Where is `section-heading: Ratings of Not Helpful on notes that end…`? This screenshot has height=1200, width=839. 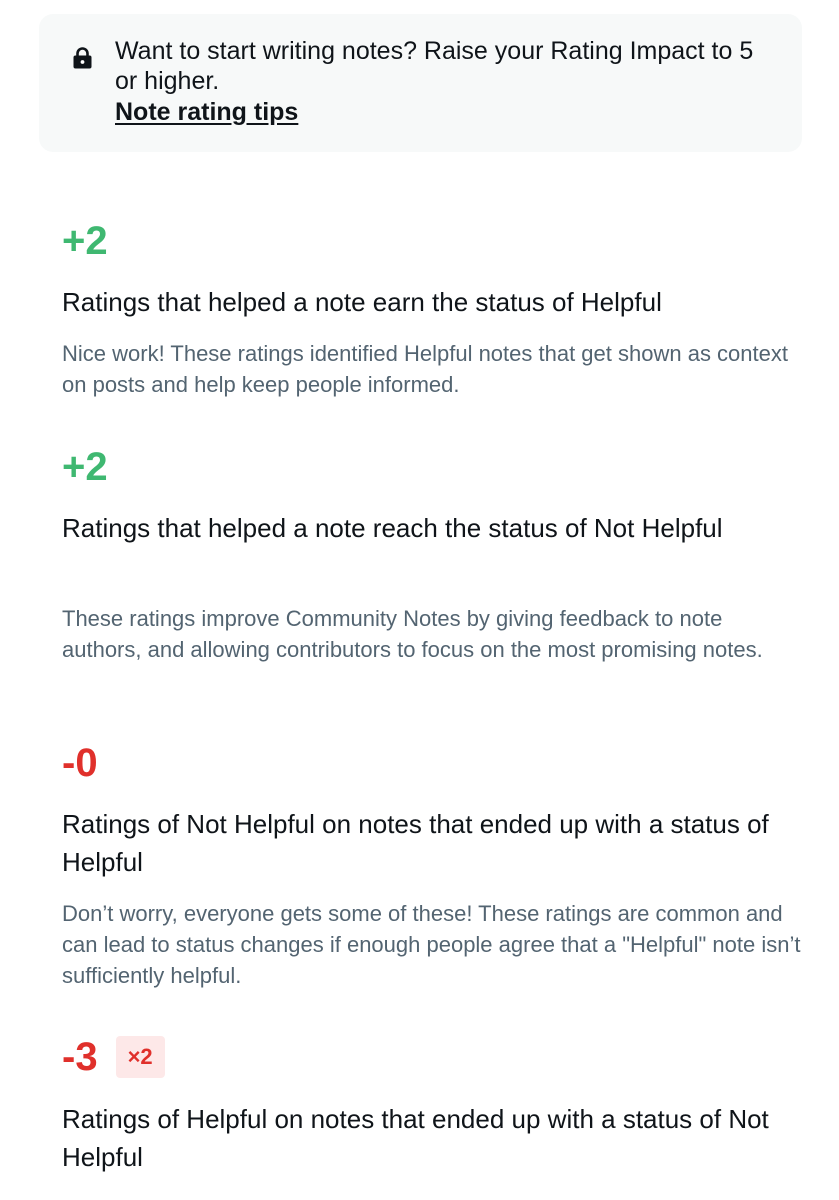
section-heading: Ratings of Not Helpful on notes that end… is located at coordinates (415, 843).